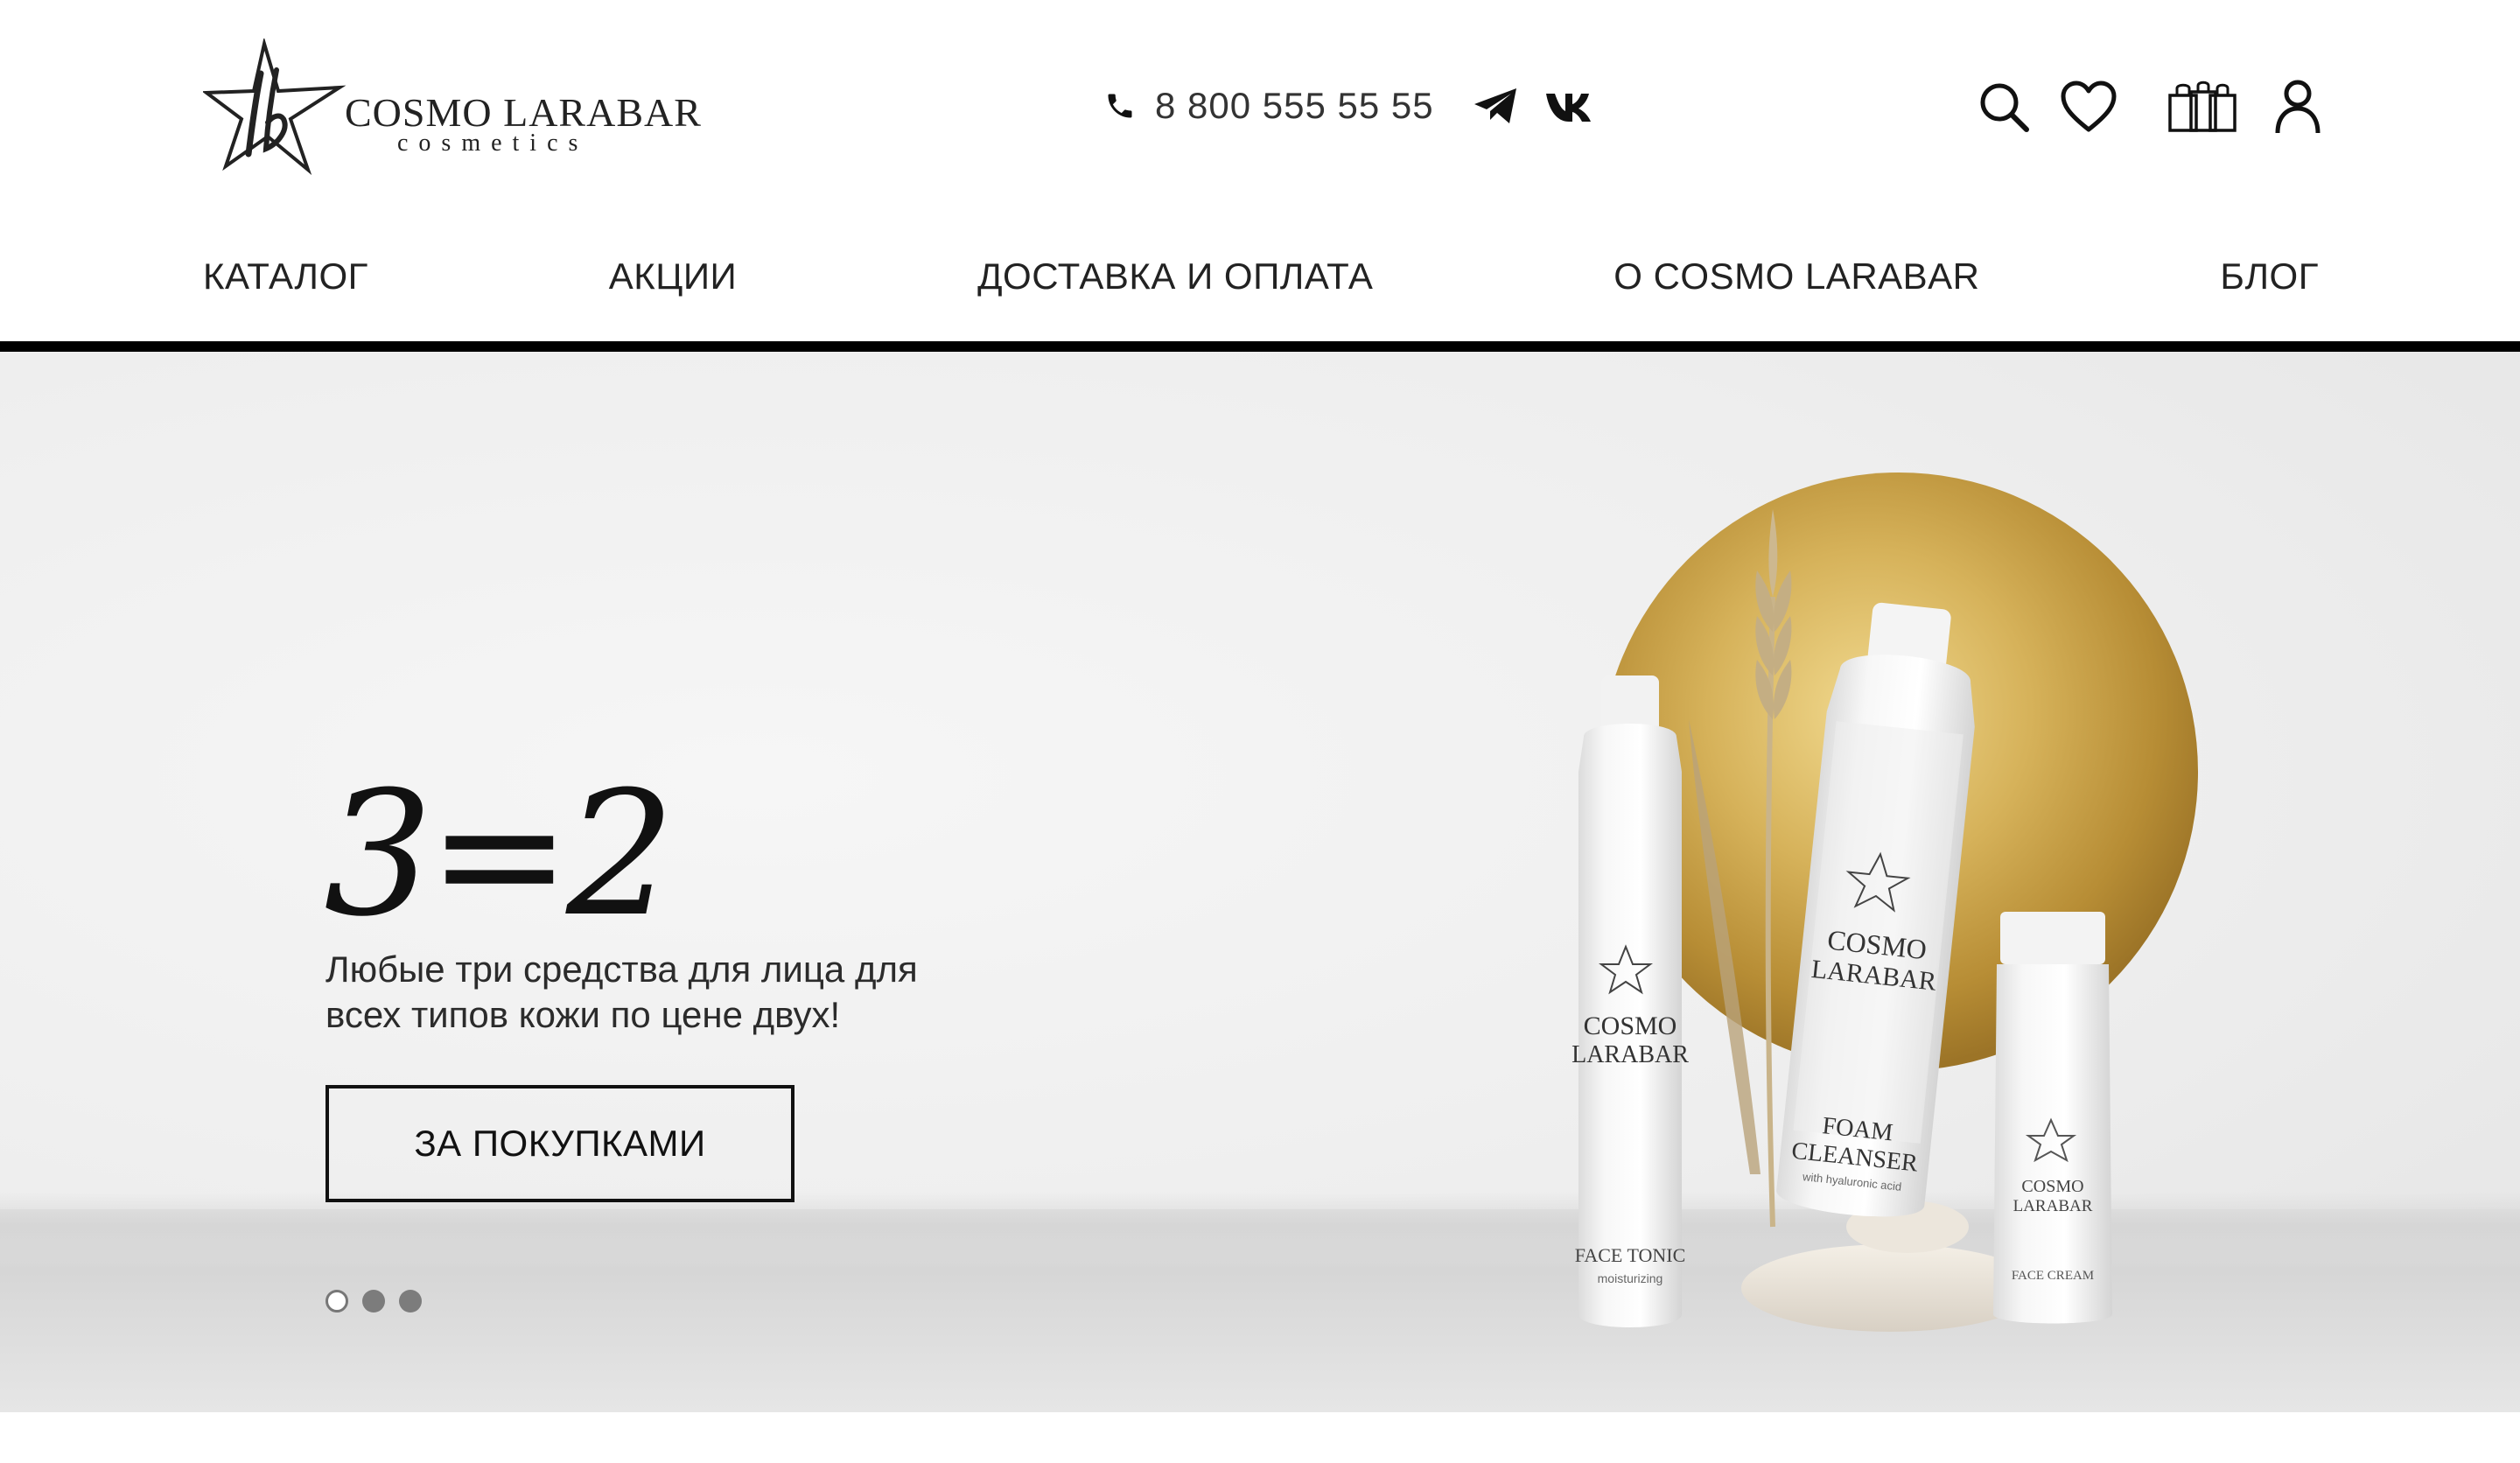  What do you see at coordinates (2052, 1118) in the screenshot?
I see `bottle-face-cream: COSMO LARABAR FACE CREAM` at bounding box center [2052, 1118].